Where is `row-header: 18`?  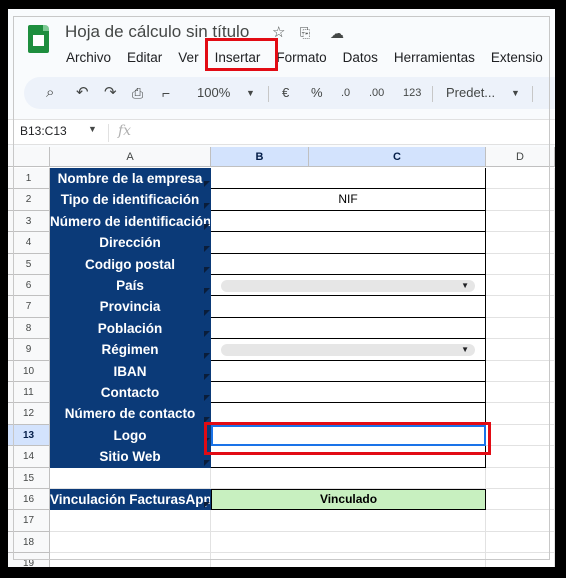 row-header: 18 is located at coordinates (29, 542).